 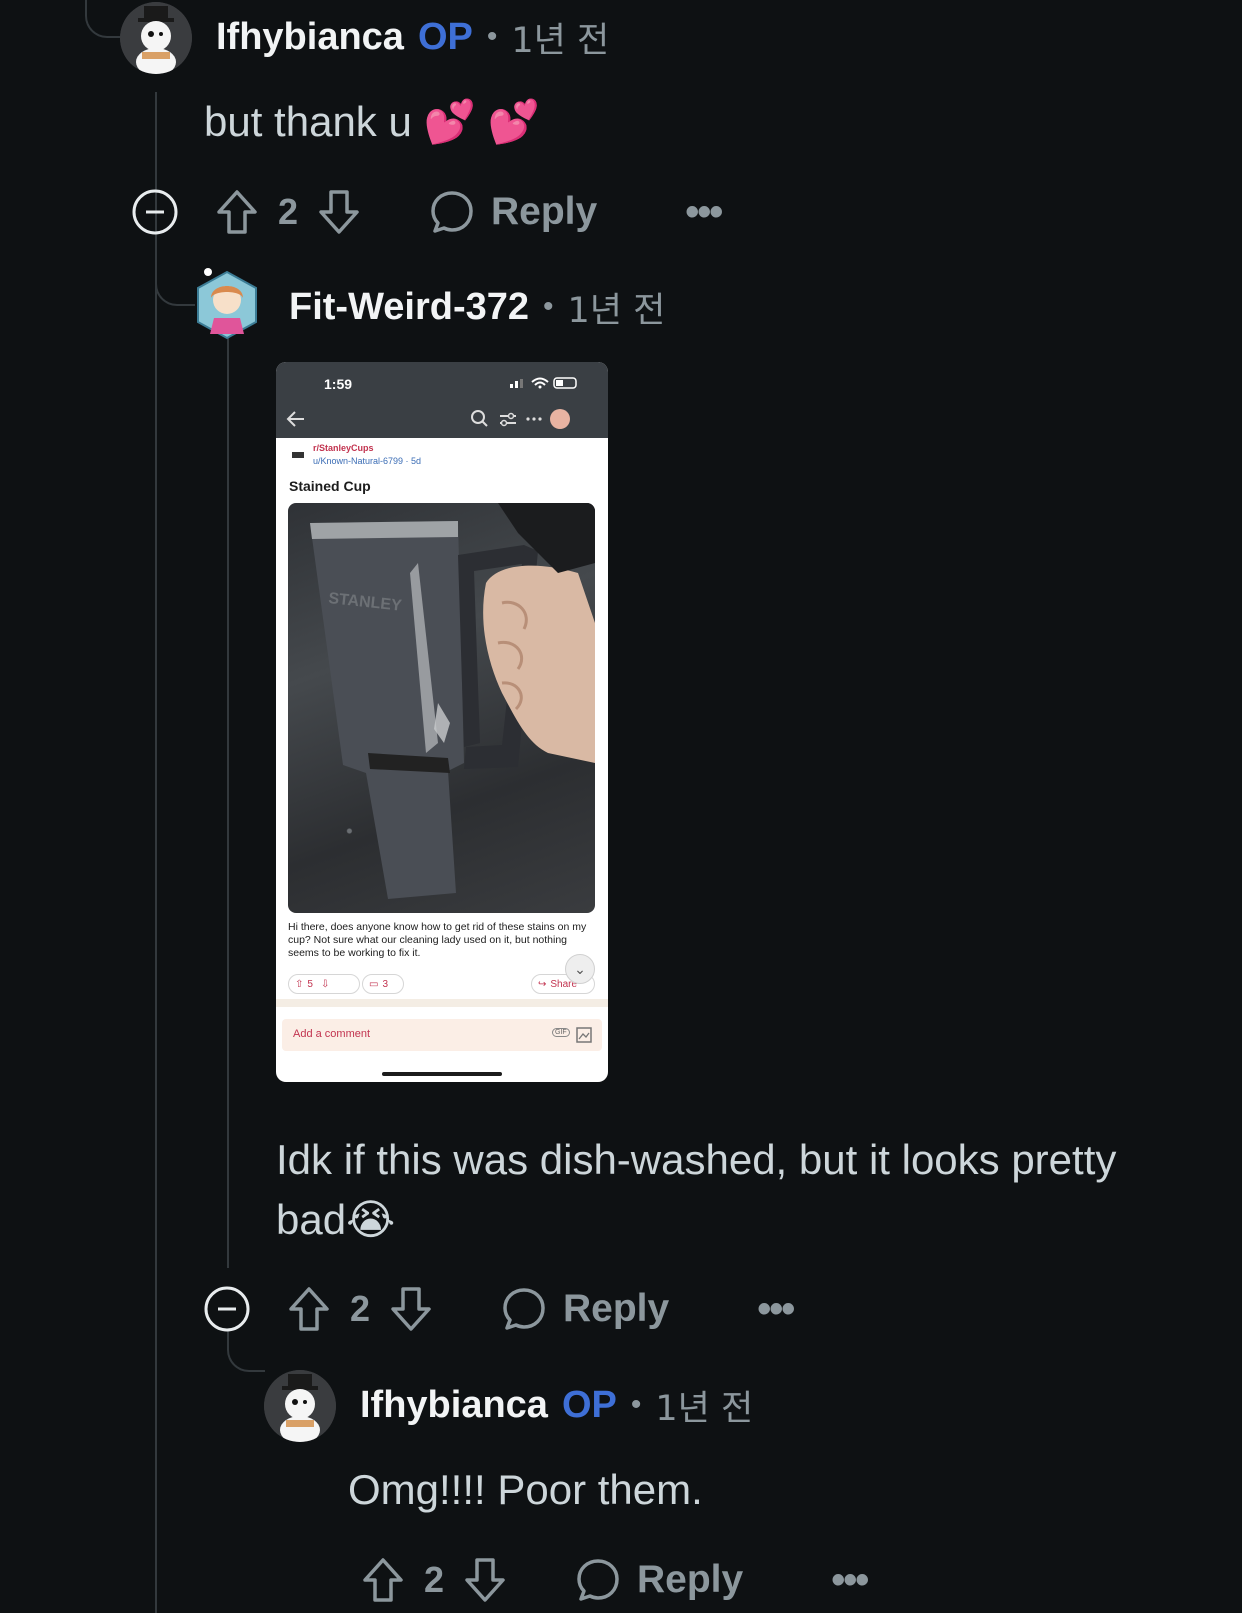 I want to click on expand-chevron-icon: ⌄, so click(x=580, y=969).